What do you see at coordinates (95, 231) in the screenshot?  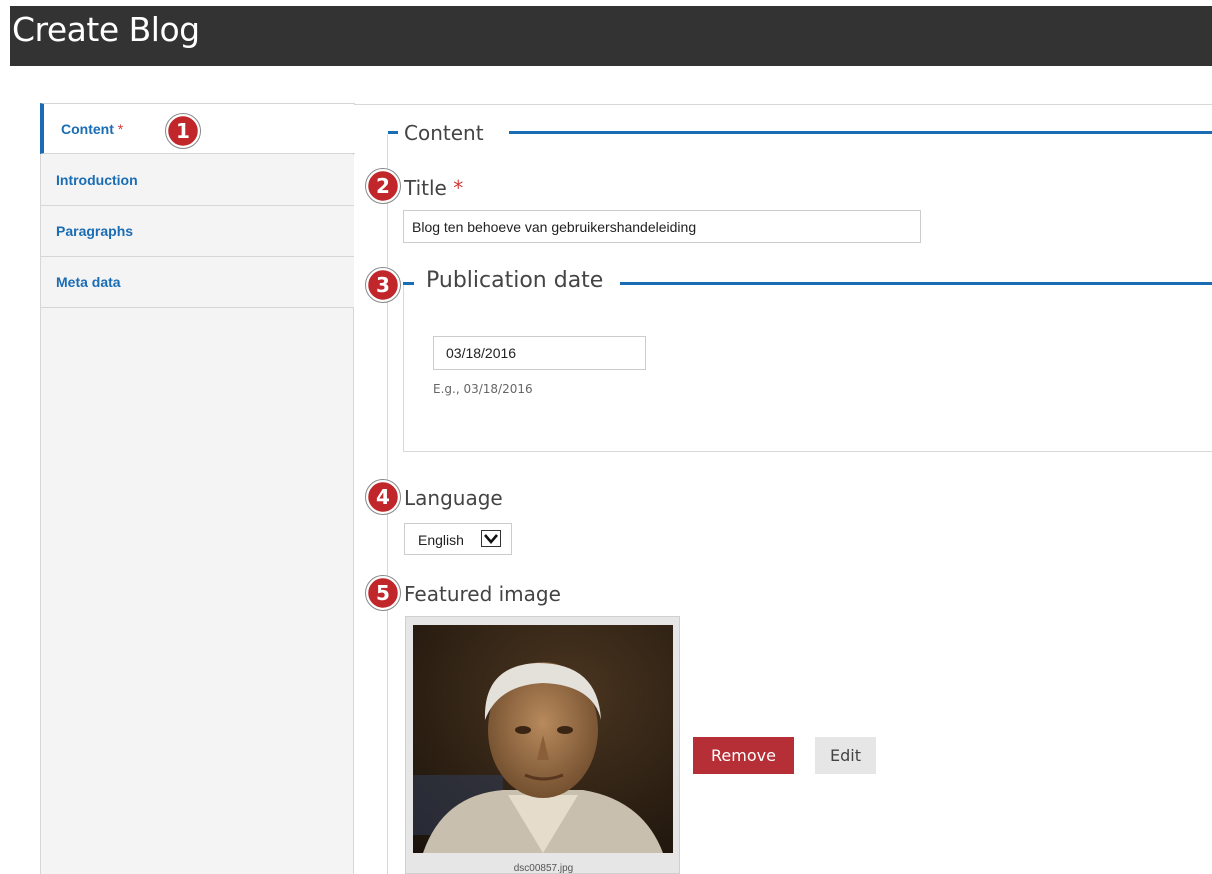 I see `tab-paragraphs-label: Paragraphs` at bounding box center [95, 231].